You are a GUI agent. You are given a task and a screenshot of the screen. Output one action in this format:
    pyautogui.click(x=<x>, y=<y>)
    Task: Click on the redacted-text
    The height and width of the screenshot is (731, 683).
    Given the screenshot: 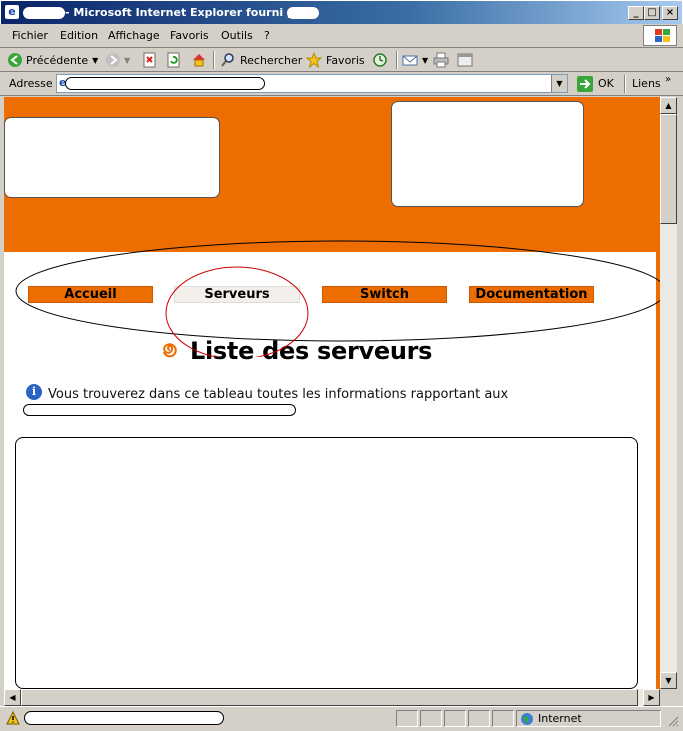 What is the action you would take?
    pyautogui.click(x=159, y=410)
    